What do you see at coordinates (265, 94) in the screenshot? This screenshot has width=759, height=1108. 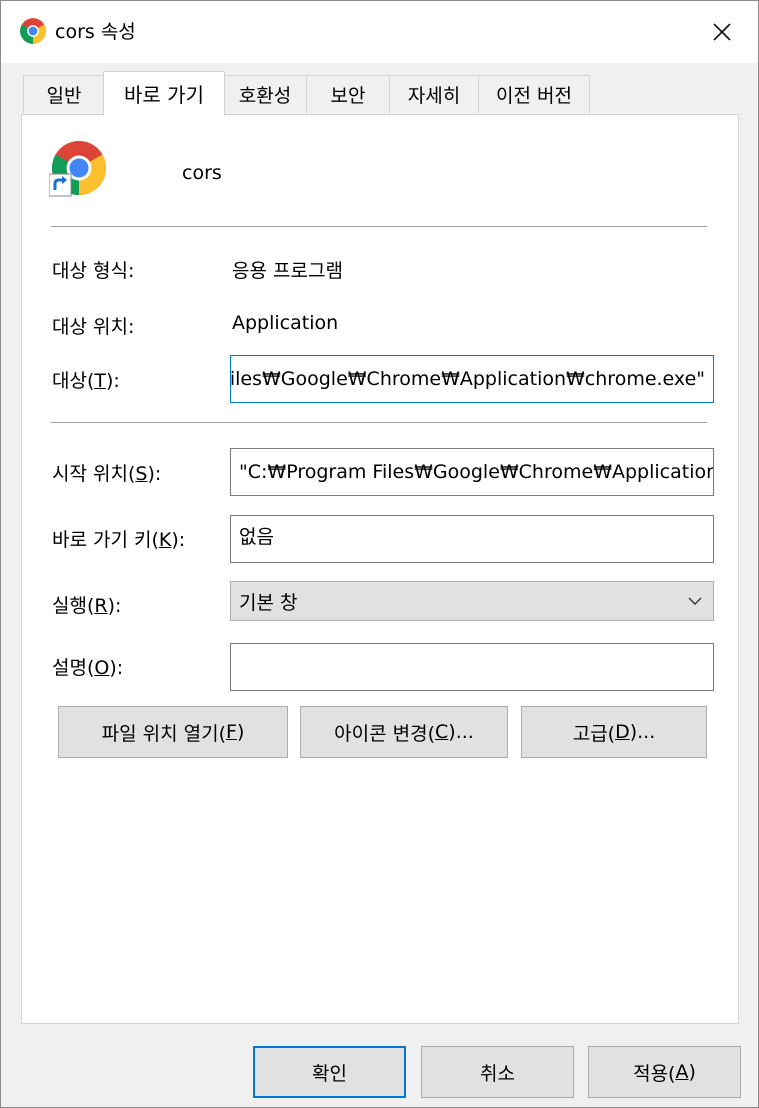 I see `tab-compatibility: 호환성` at bounding box center [265, 94].